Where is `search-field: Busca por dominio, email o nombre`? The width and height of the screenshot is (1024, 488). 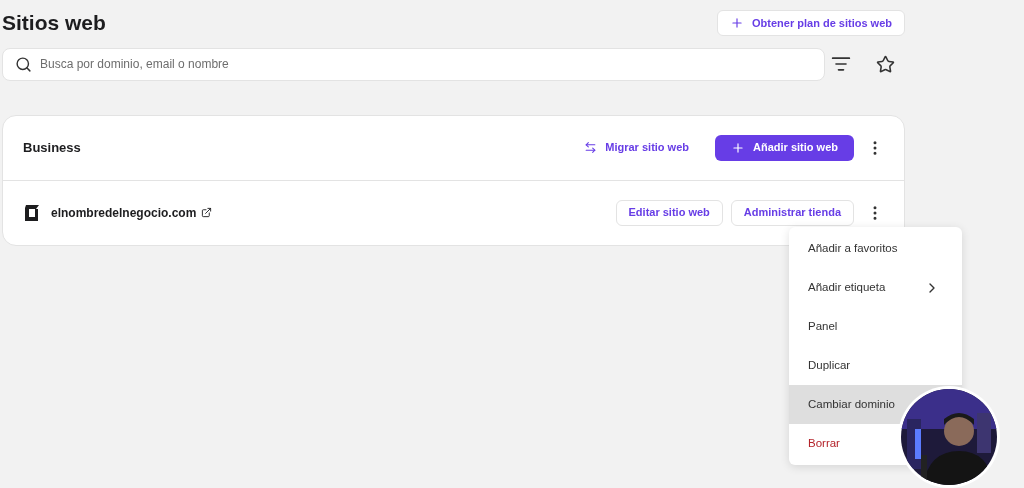
search-field: Busca por dominio, email o nombre is located at coordinates (413, 64).